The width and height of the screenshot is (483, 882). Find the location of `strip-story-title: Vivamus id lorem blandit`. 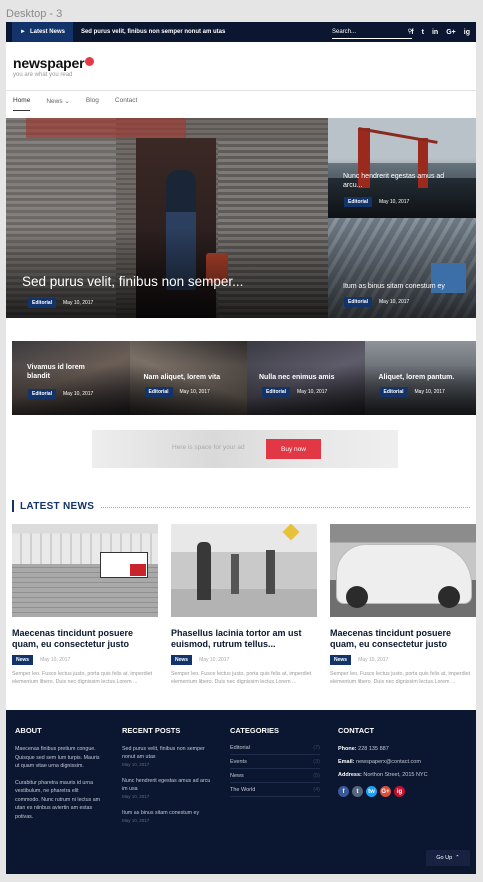

strip-story-title: Vivamus id lorem blandit is located at coordinates (67, 372).